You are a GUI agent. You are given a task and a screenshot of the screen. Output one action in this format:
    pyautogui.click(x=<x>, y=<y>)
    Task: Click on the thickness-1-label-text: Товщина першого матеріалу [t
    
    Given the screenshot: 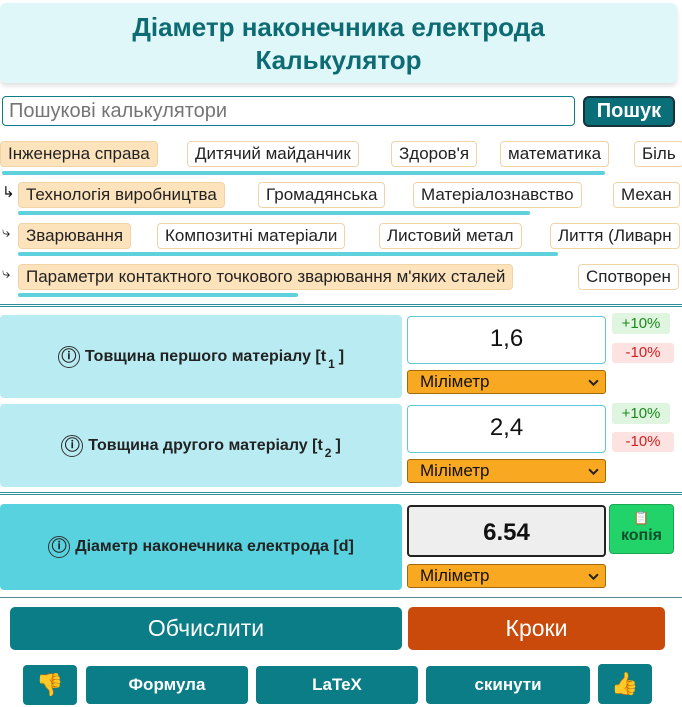 What is the action you would take?
    pyautogui.click(x=205, y=356)
    